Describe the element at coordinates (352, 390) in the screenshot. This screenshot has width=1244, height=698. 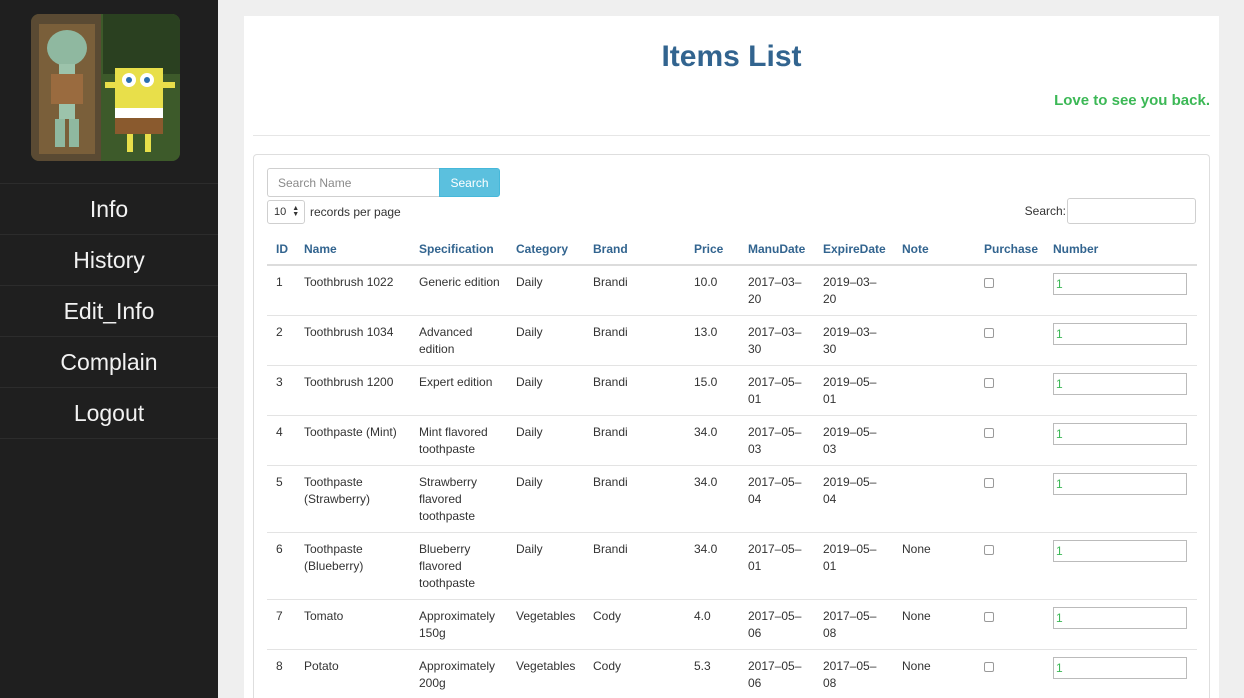
I see `cell-name: Toothbrush 1200` at that location.